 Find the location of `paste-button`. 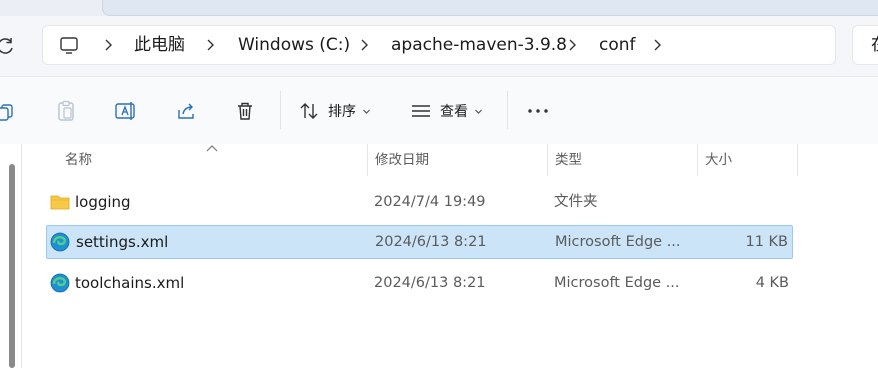

paste-button is located at coordinates (66, 111).